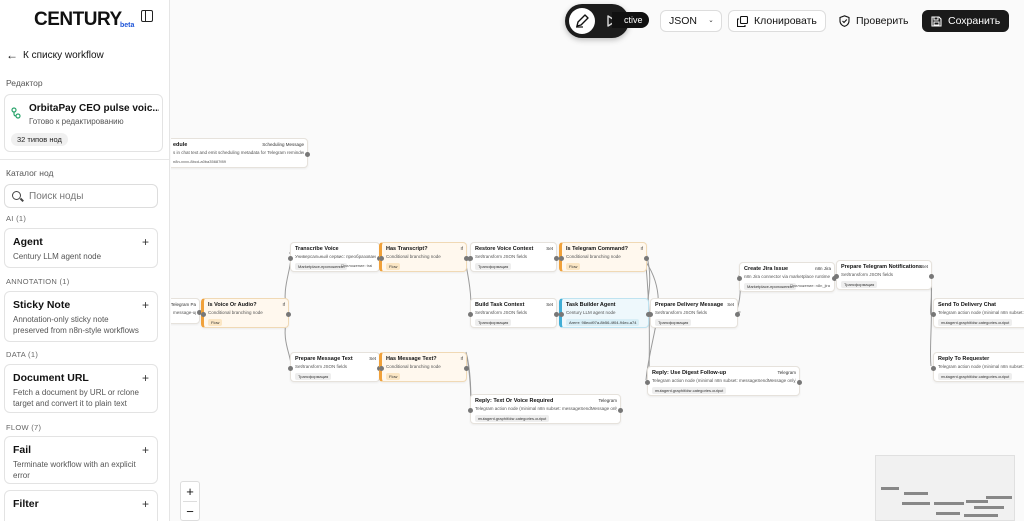  Describe the element at coordinates (603, 322) in the screenshot. I see `graph-node-chip: Агент: 98ecd97a-8b56-4f04-94ec-a74` at that location.